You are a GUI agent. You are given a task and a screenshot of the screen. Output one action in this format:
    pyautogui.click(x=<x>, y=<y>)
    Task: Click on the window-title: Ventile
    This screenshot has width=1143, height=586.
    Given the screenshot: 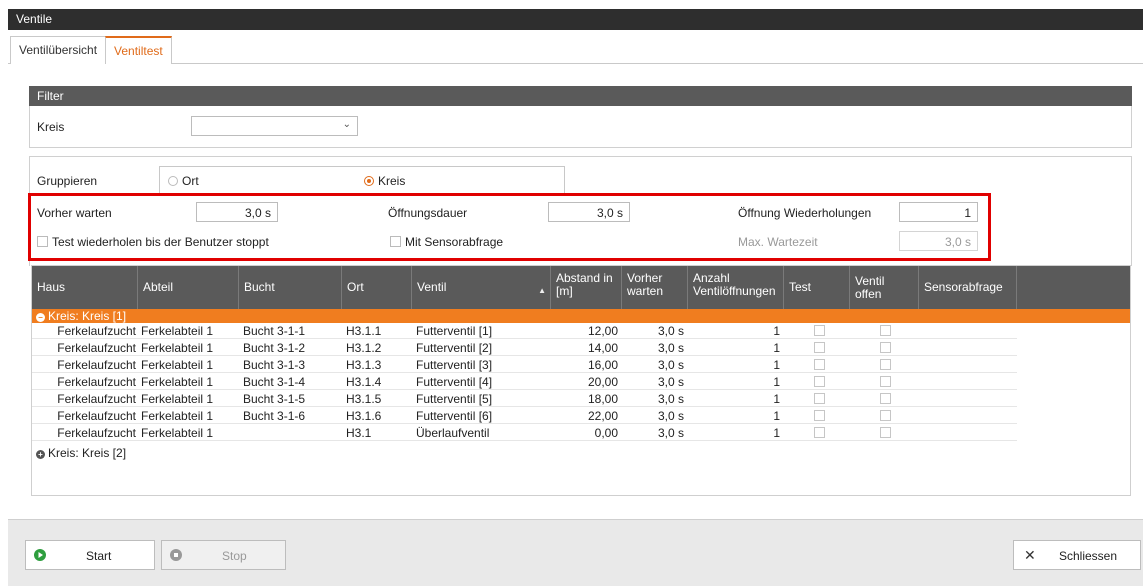 What is the action you would take?
    pyautogui.click(x=34, y=19)
    